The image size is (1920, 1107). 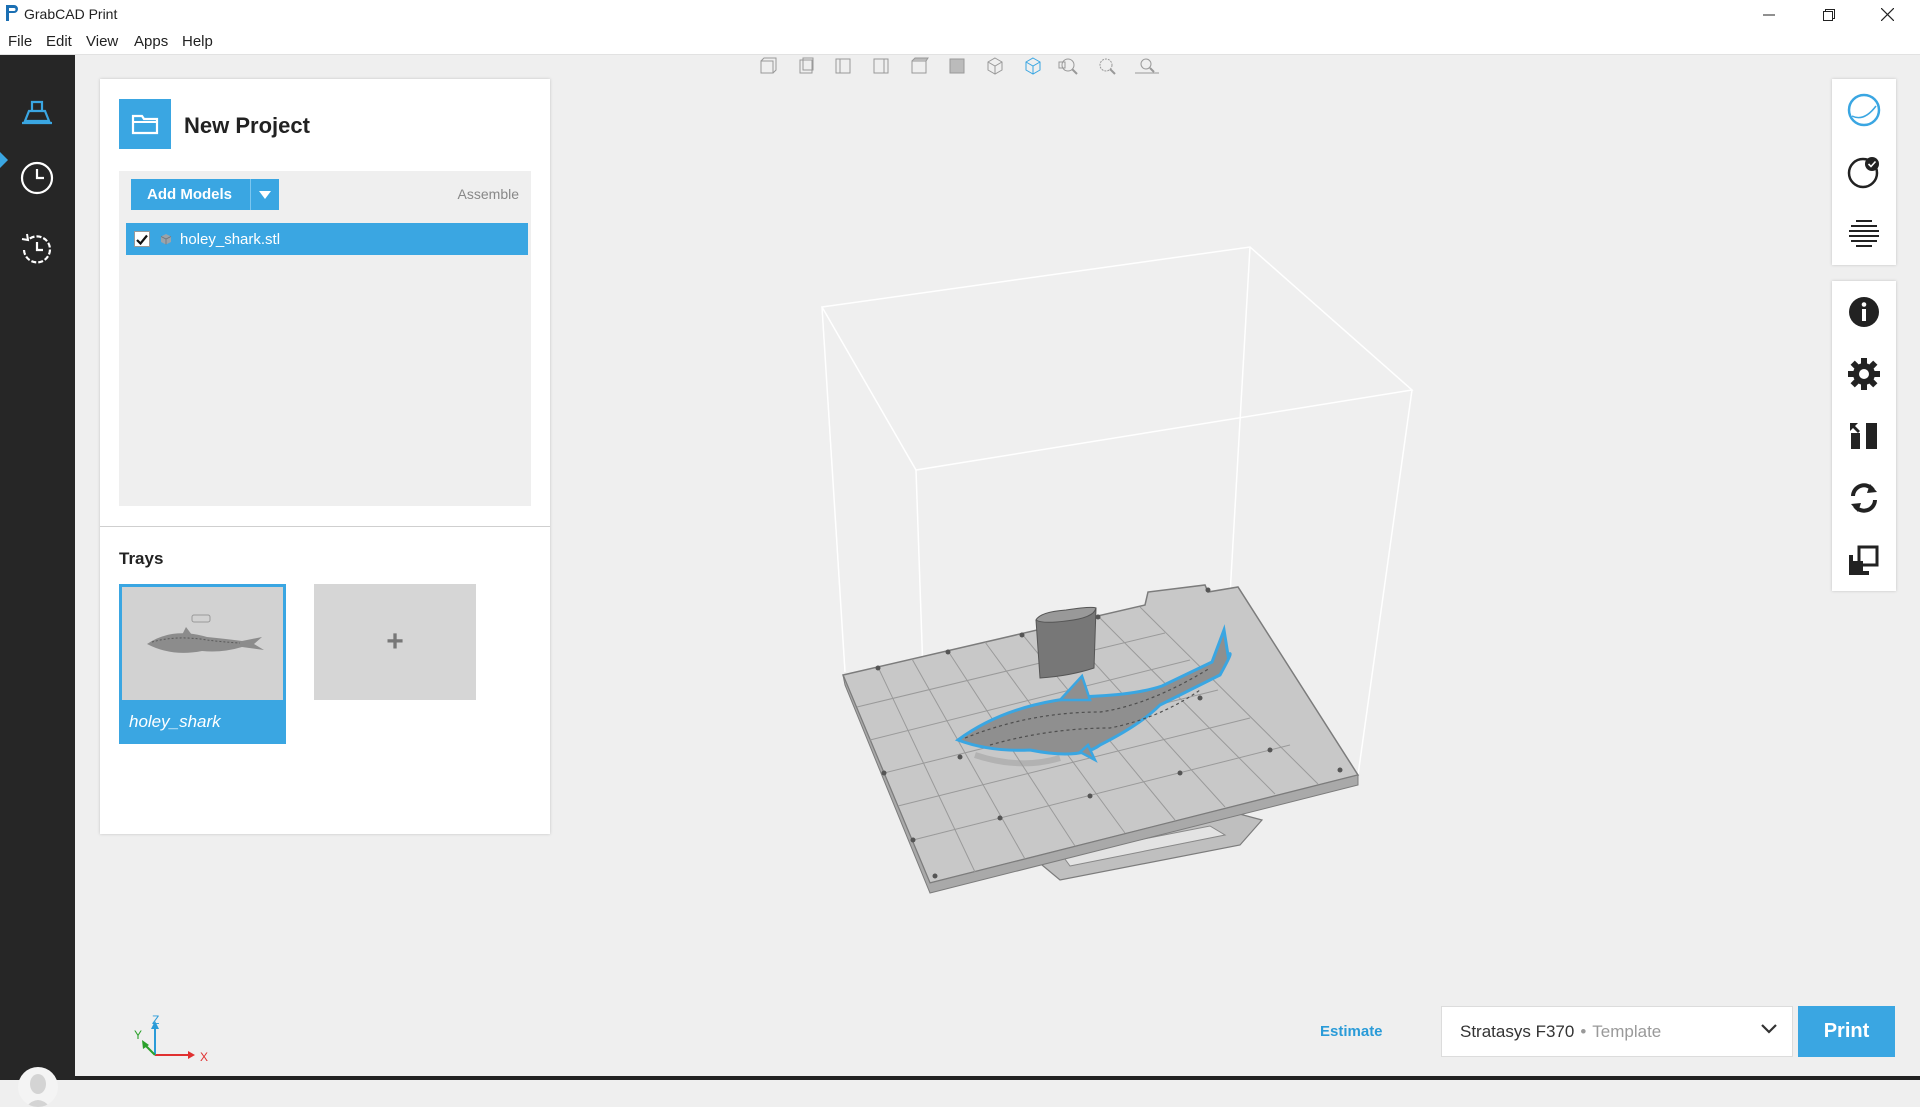 What do you see at coordinates (1351, 1031) in the screenshot?
I see `estimate-link: Estimate` at bounding box center [1351, 1031].